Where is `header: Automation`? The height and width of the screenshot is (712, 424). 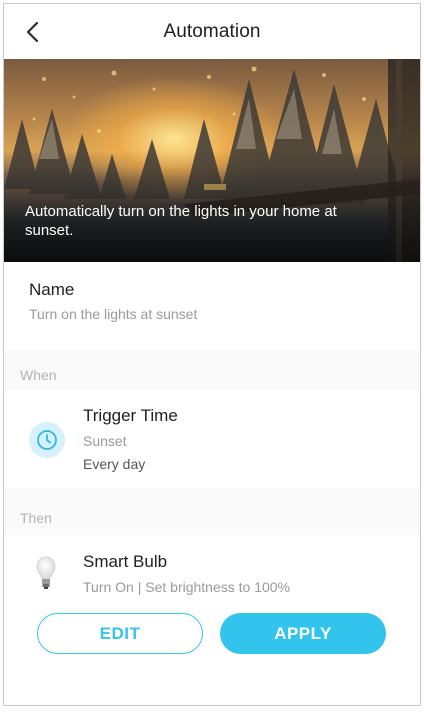
header: Automation is located at coordinates (212, 31).